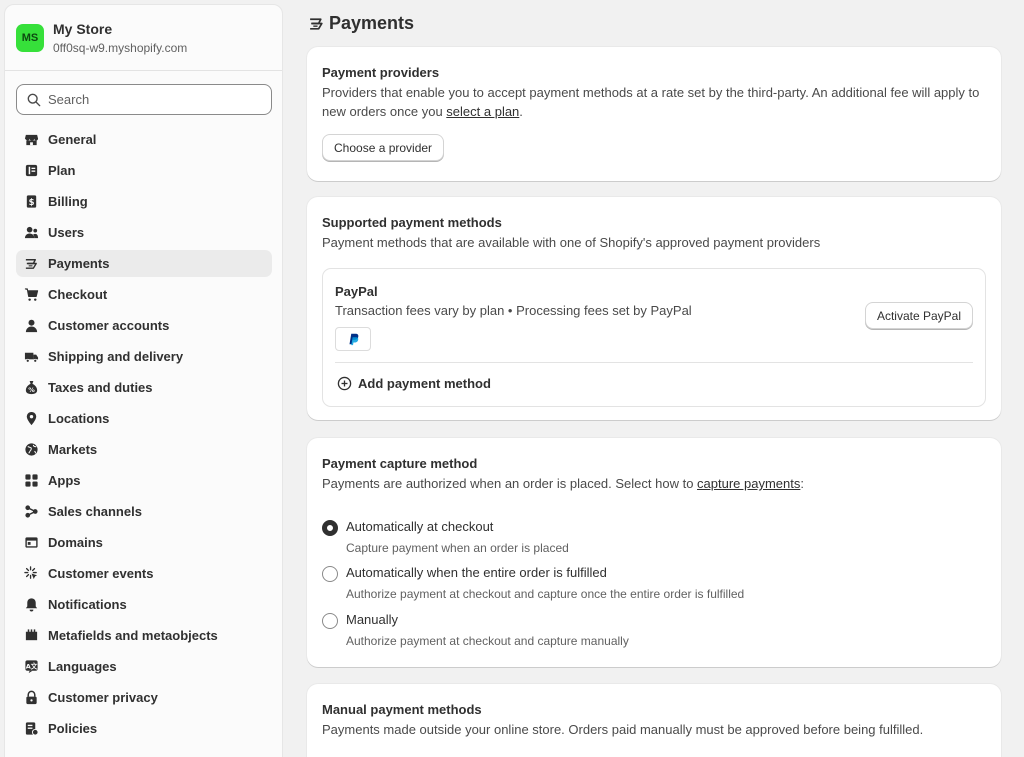  Describe the element at coordinates (400, 463) in the screenshot. I see `card-title: Payment capture method` at that location.